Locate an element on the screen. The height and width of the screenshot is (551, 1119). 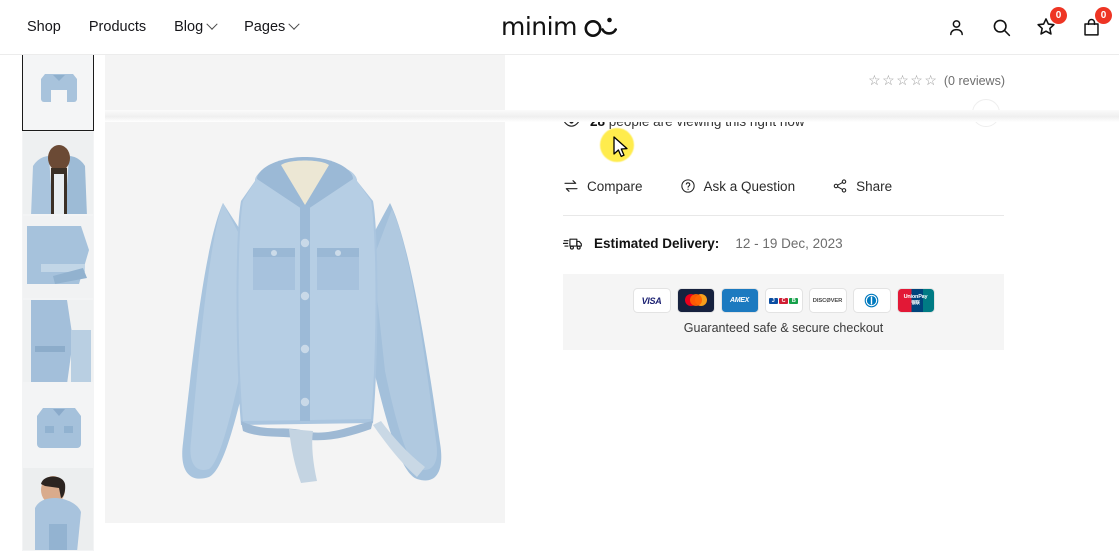
delivery-truck-icon is located at coordinates (572, 244).